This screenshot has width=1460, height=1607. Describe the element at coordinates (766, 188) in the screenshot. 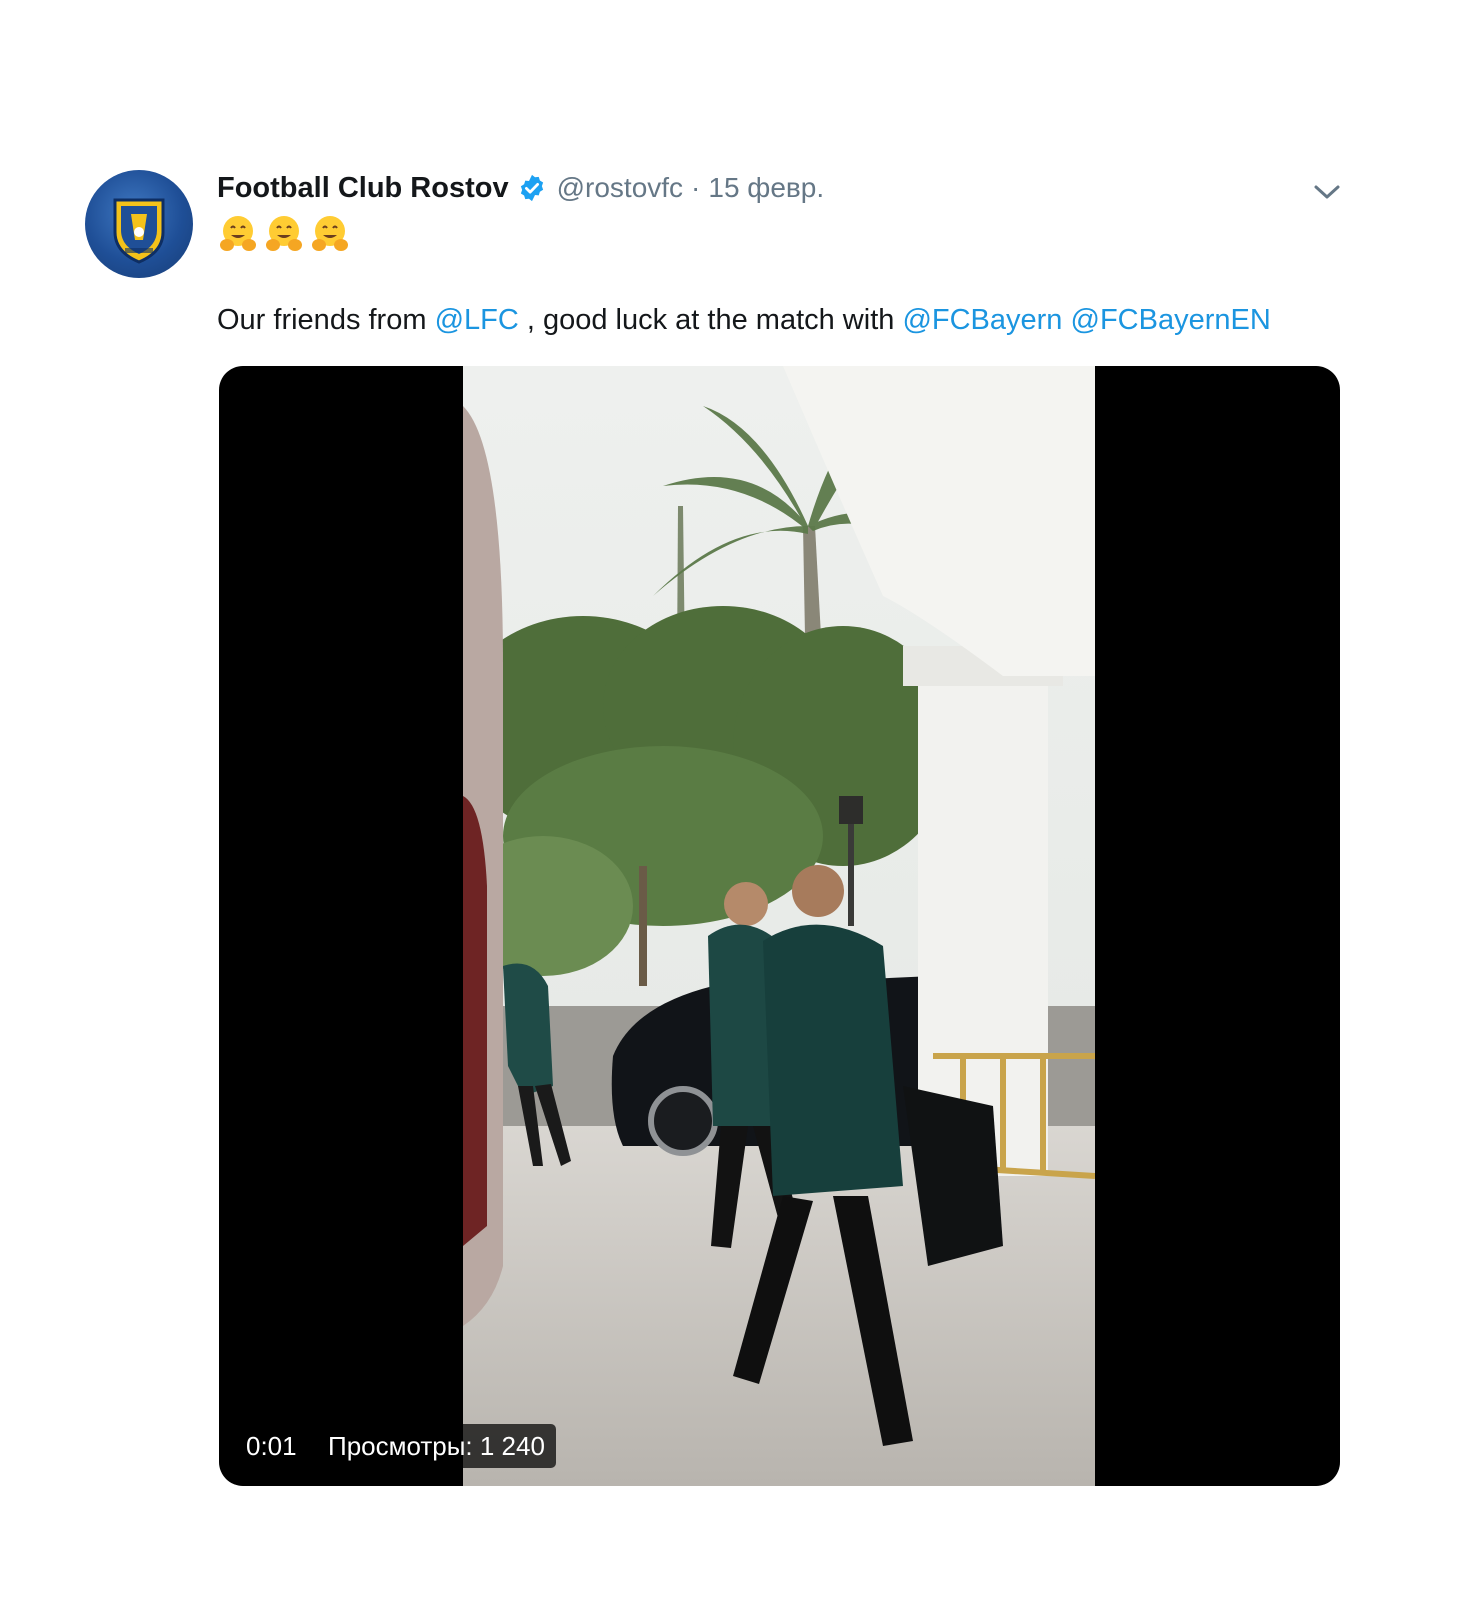

I see `tweet-date: 15 февр.` at that location.